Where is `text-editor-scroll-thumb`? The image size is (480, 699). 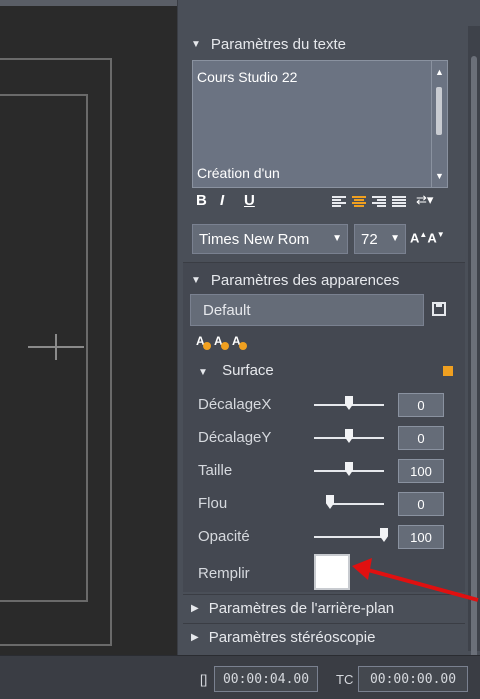
text-editor-scroll-thumb is located at coordinates (439, 111).